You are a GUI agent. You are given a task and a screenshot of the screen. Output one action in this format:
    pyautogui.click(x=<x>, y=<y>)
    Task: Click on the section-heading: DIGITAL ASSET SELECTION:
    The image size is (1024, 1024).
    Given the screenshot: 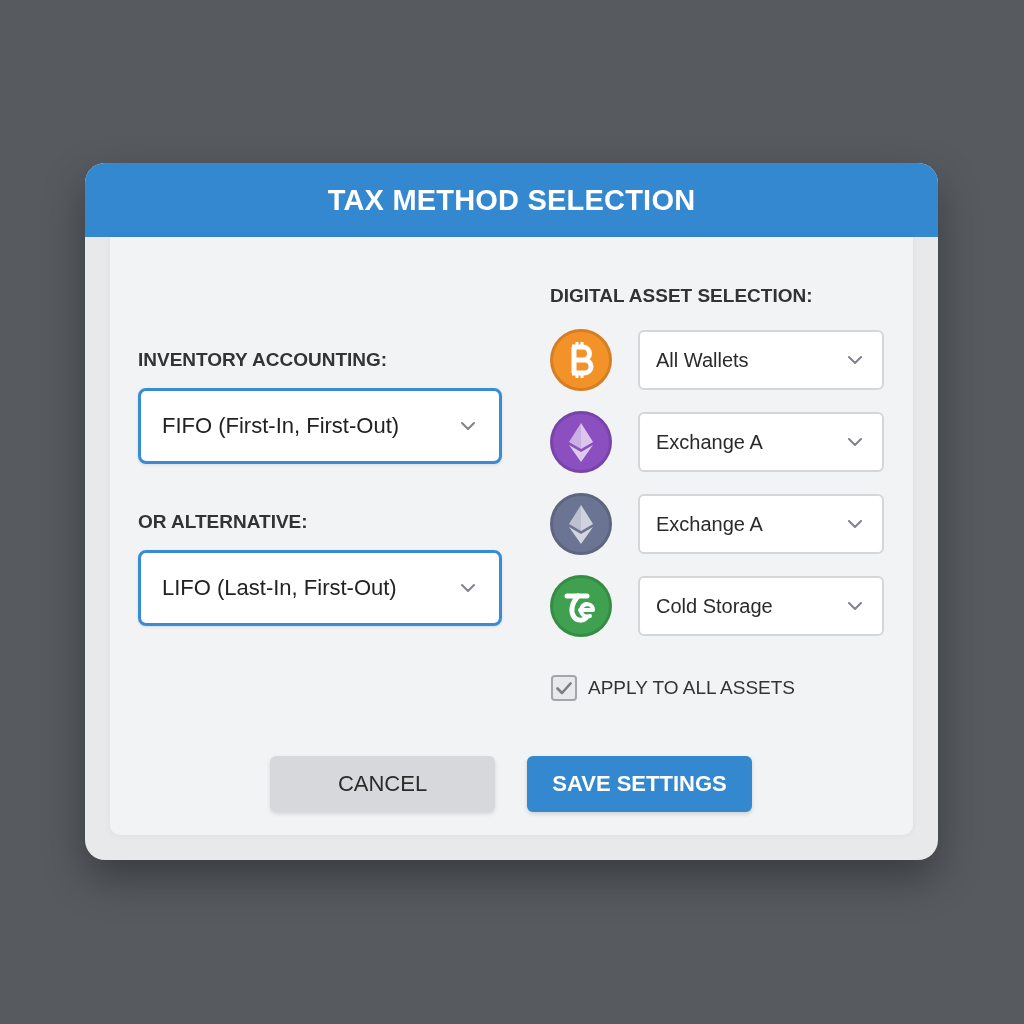 What is the action you would take?
    pyautogui.click(x=682, y=296)
    